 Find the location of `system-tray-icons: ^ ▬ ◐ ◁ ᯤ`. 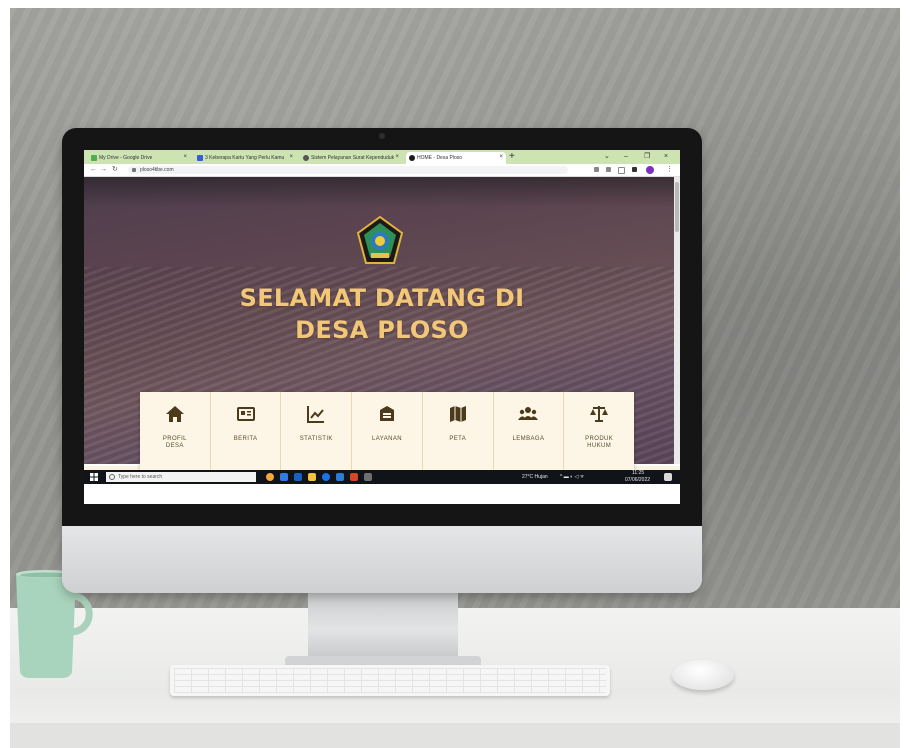

system-tray-icons: ^ ▬ ◐ ◁ ᯤ is located at coordinates (572, 477).